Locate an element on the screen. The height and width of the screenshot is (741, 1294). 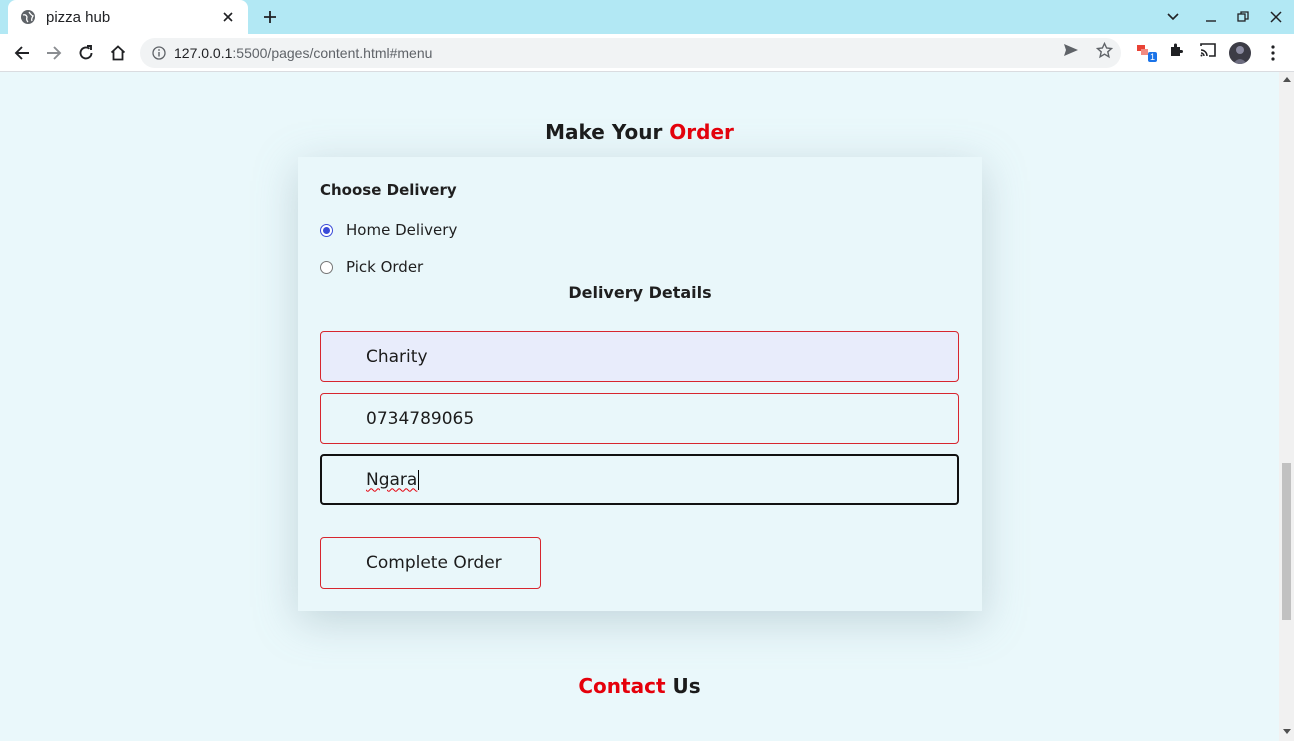
location-input: Ngara is located at coordinates (639, 479).